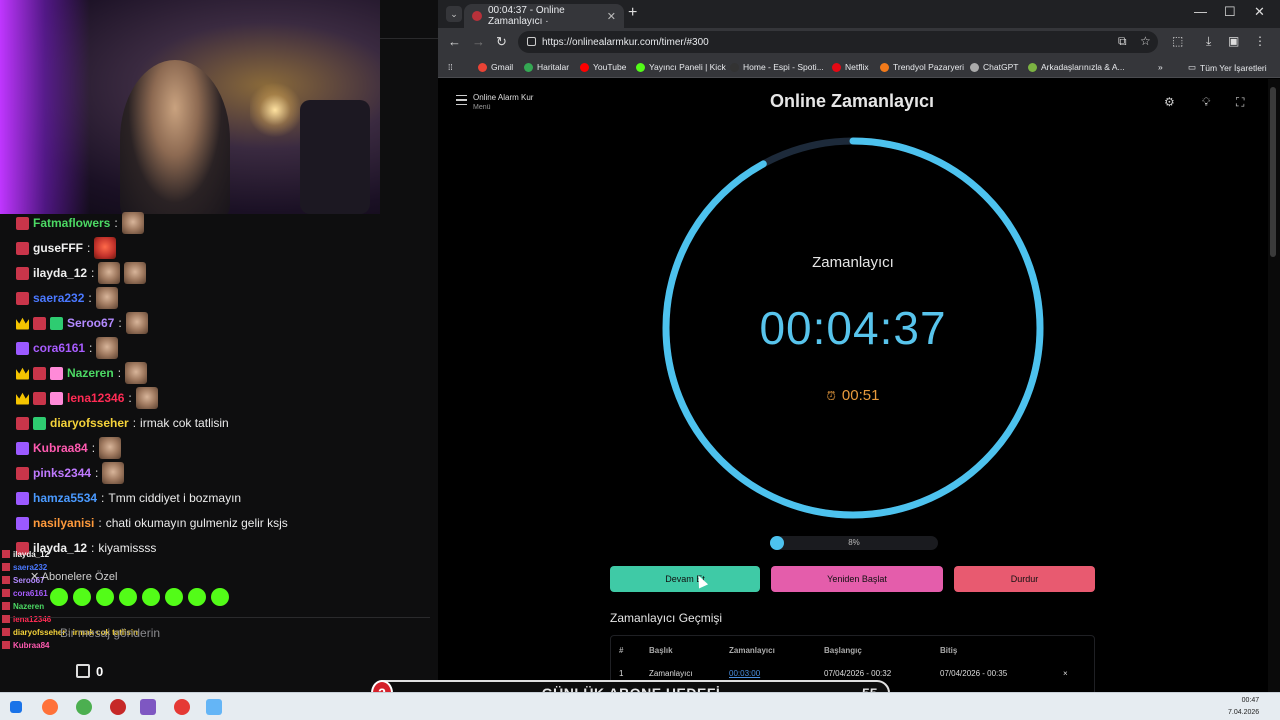 The image size is (1280, 720). Describe the element at coordinates (1227, 67) in the screenshot. I see `all-bookmarks: ▭ Tüm Yer İşaretleri` at that location.